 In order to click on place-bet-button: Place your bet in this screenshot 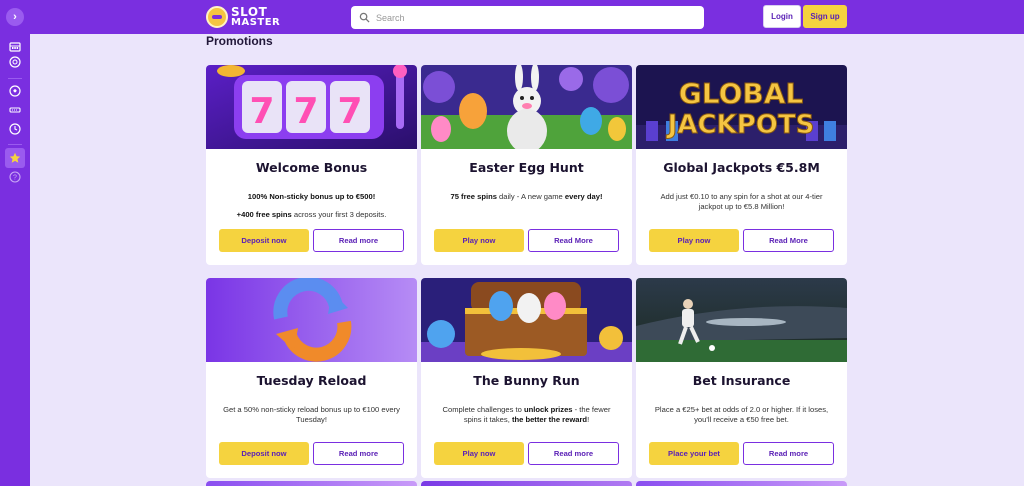, I will do `click(694, 453)`.